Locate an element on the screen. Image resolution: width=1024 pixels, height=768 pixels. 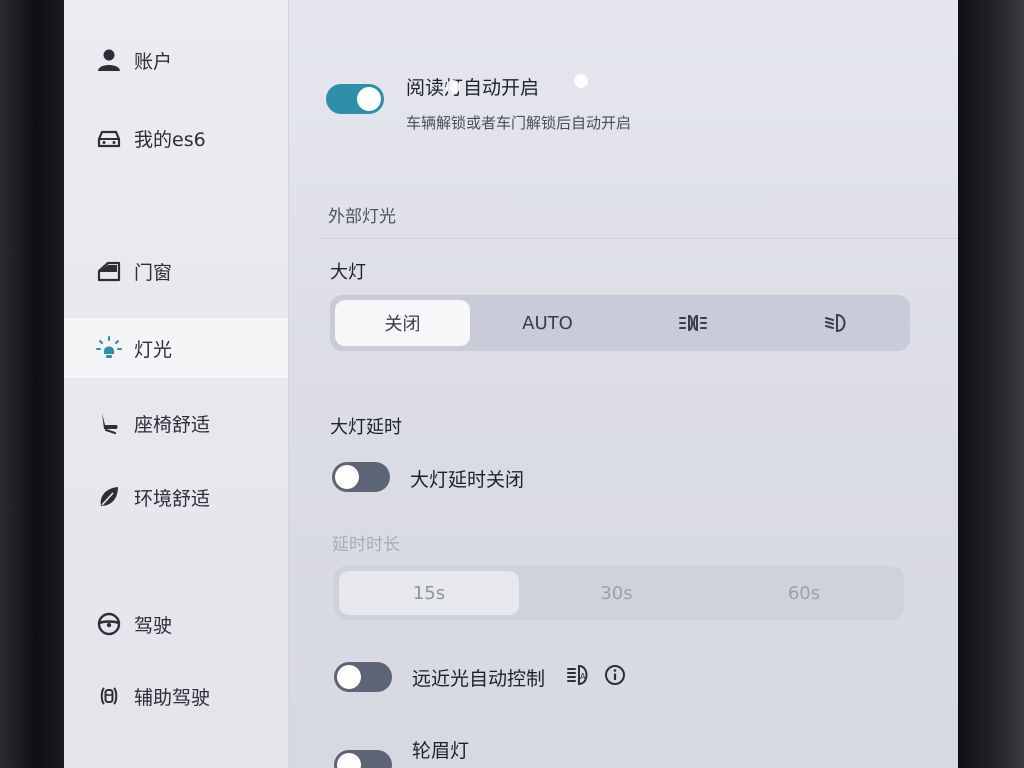
headlight-option-off: 关闭 is located at coordinates (402, 323).